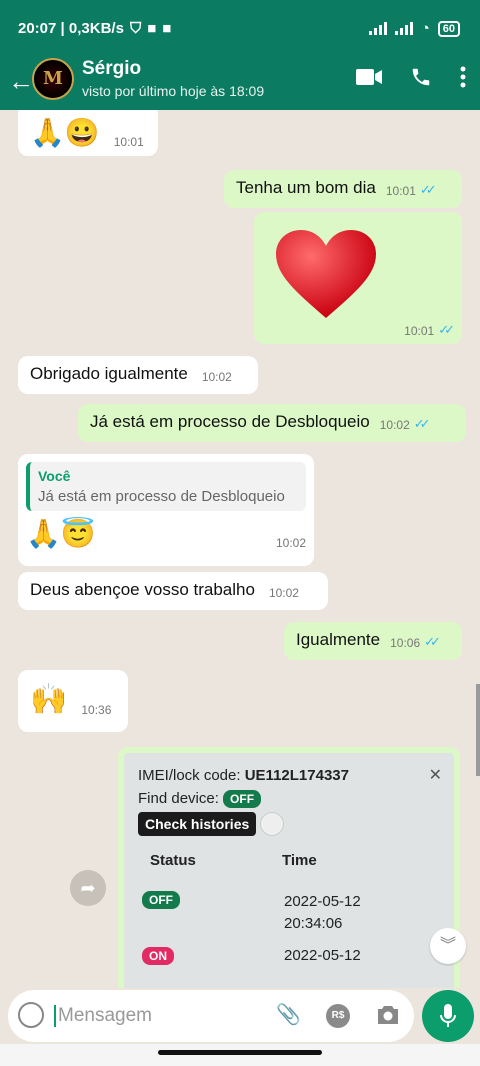  What do you see at coordinates (326, 274) in the screenshot?
I see `heart-icon` at bounding box center [326, 274].